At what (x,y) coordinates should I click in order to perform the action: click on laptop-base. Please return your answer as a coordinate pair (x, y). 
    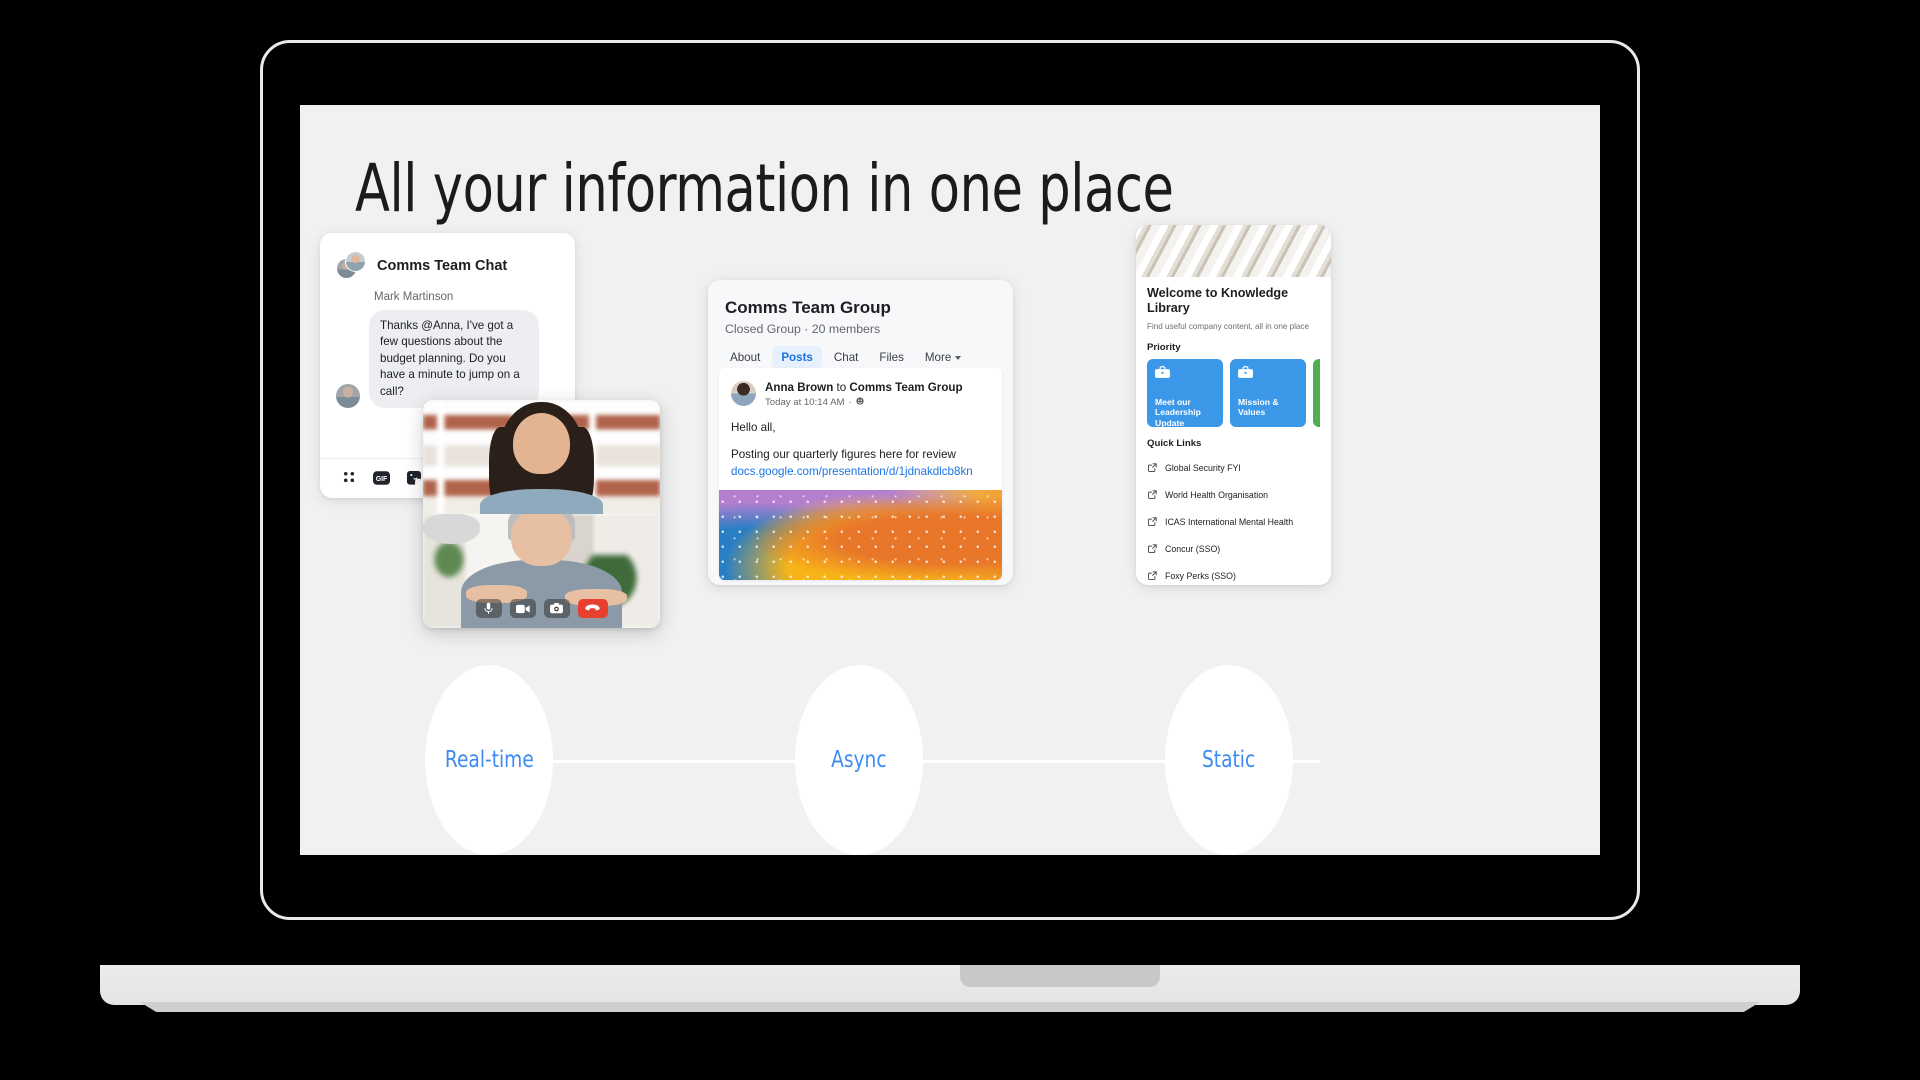
    Looking at the image, I should click on (950, 985).